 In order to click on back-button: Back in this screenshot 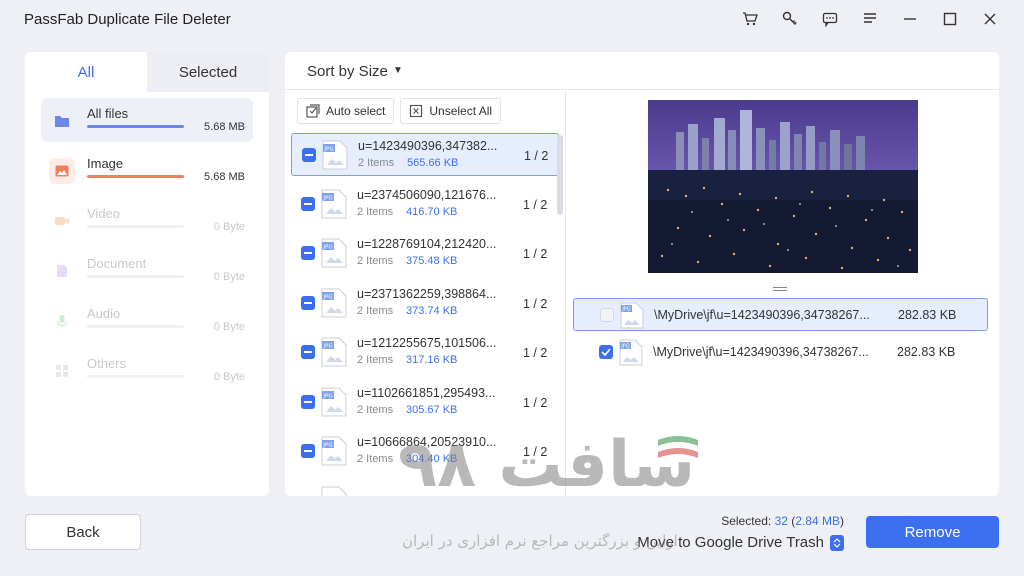, I will do `click(83, 532)`.